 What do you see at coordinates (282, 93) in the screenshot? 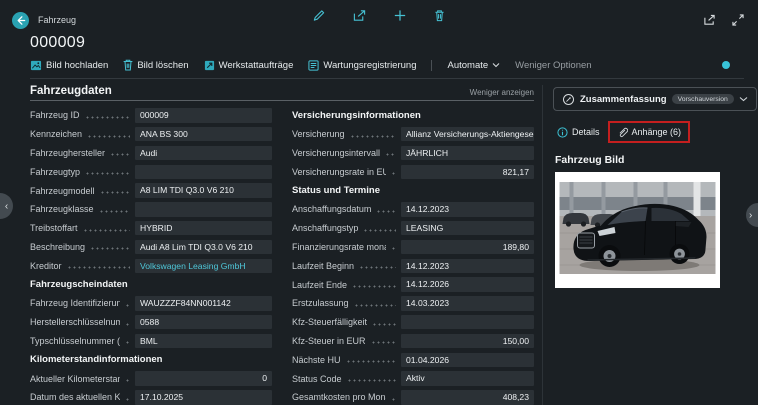
I see `section-header: Fahrzeugdaten Weniger anzeigen` at bounding box center [282, 93].